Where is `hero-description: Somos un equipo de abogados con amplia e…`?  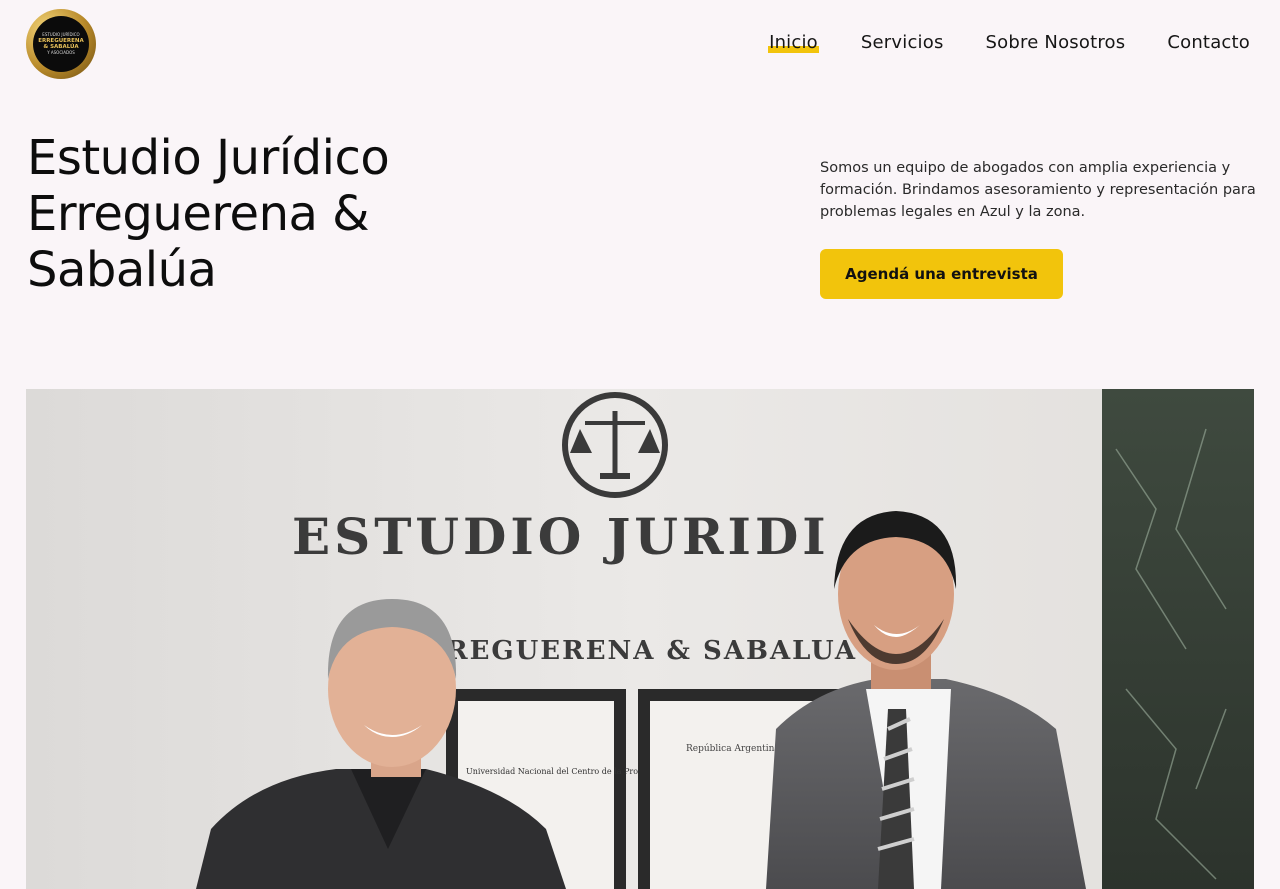 hero-description: Somos un equipo de abogados con amplia e… is located at coordinates (1038, 190).